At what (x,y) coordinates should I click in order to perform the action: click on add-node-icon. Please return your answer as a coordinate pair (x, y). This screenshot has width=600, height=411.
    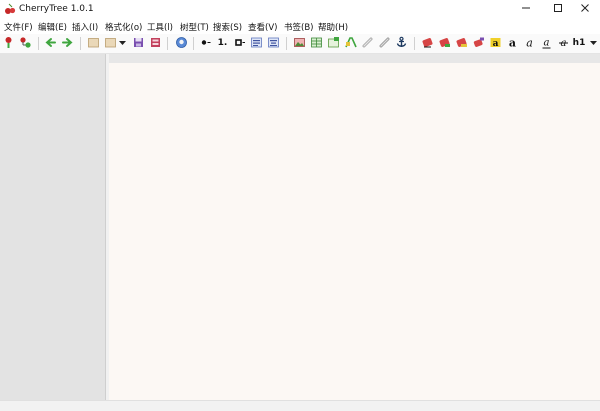
    Looking at the image, I should click on (8, 44).